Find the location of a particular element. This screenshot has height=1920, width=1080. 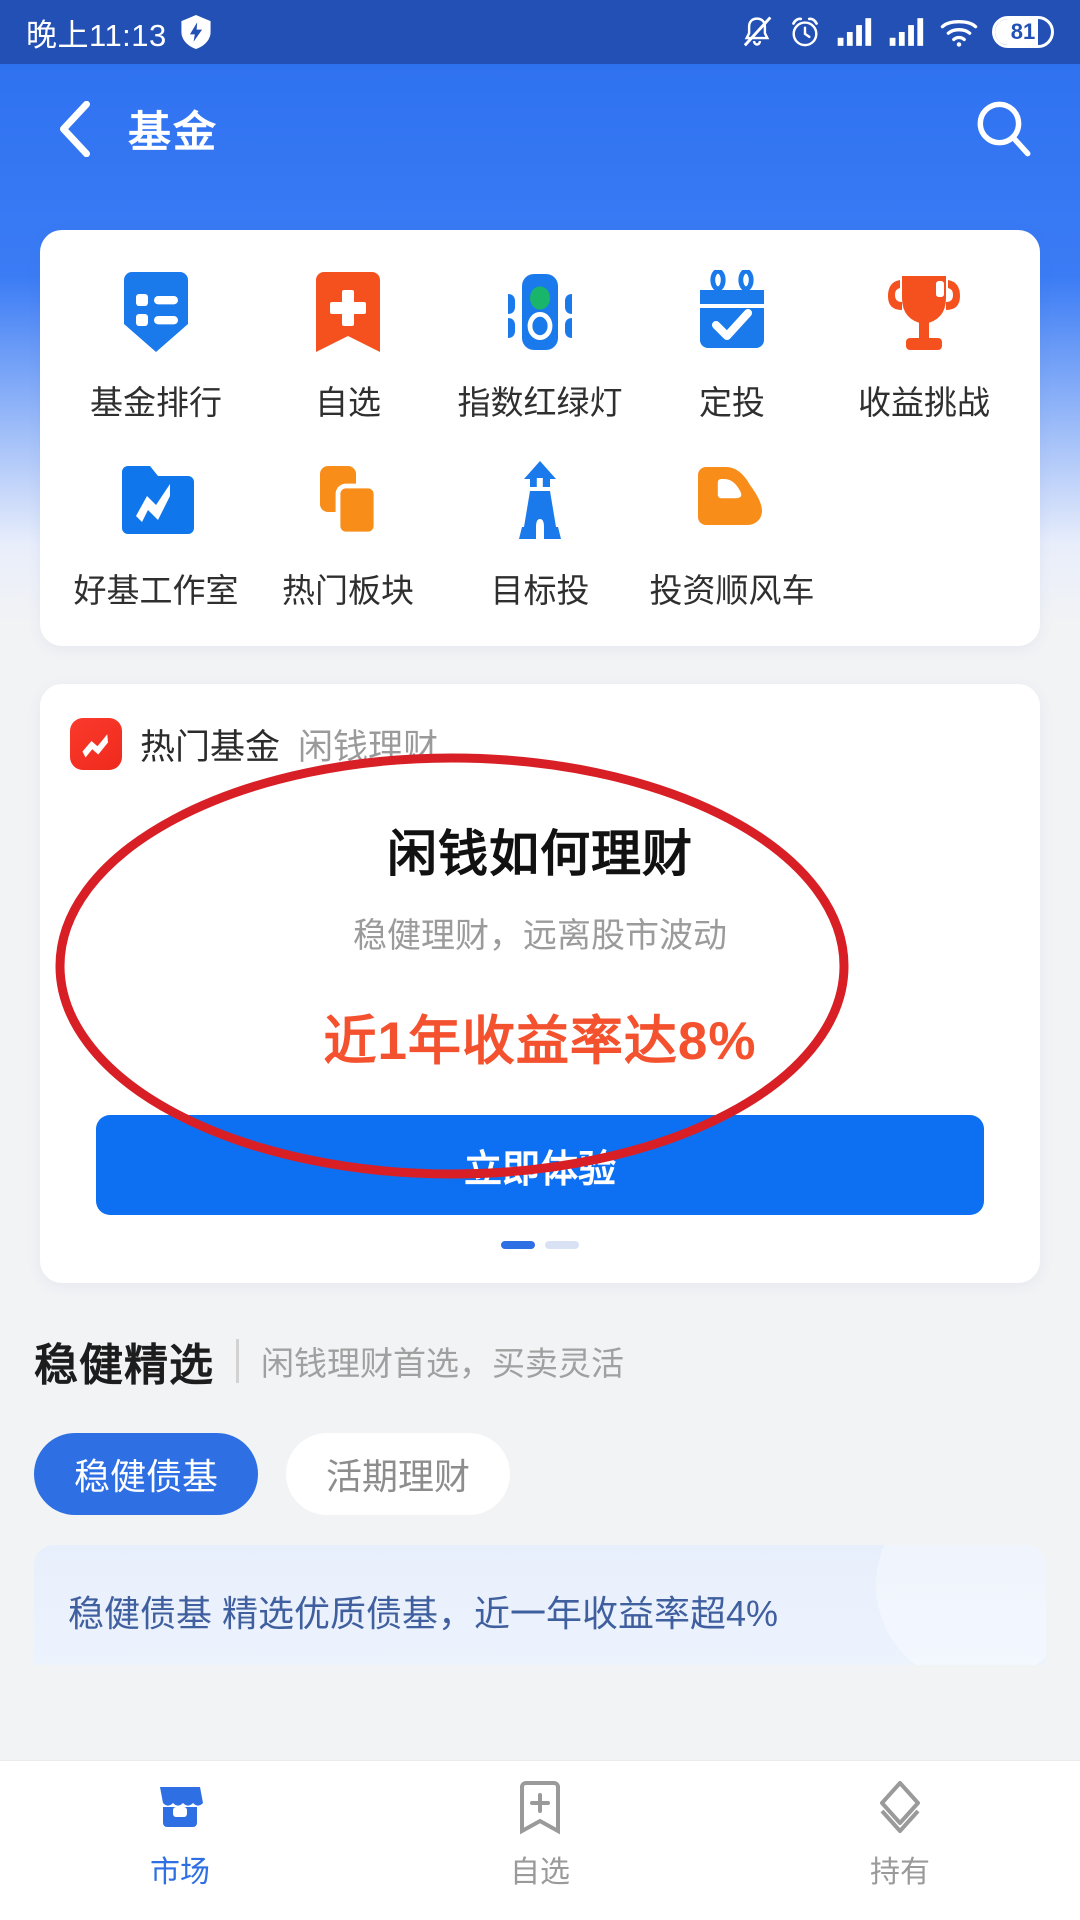

wifi-icon is located at coordinates (959, 32).